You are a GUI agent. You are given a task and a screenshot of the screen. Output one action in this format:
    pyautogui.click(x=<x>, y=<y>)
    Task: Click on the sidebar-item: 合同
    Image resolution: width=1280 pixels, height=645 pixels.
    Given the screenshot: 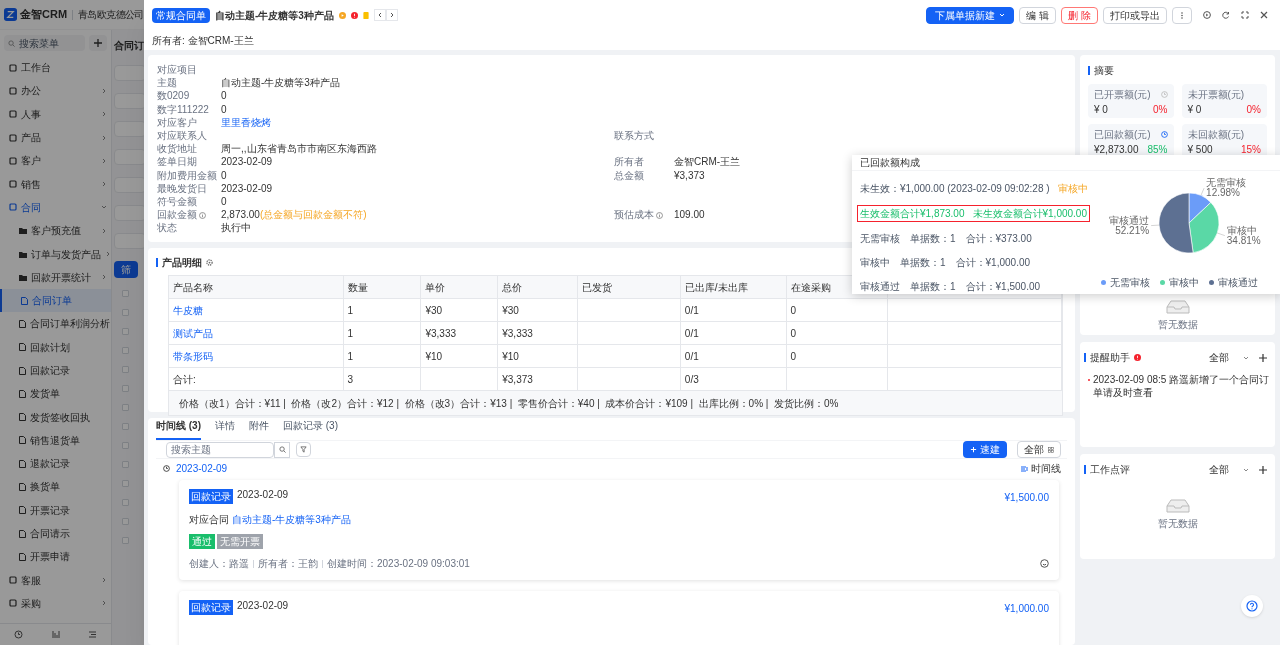 What is the action you would take?
    pyautogui.click(x=55, y=207)
    